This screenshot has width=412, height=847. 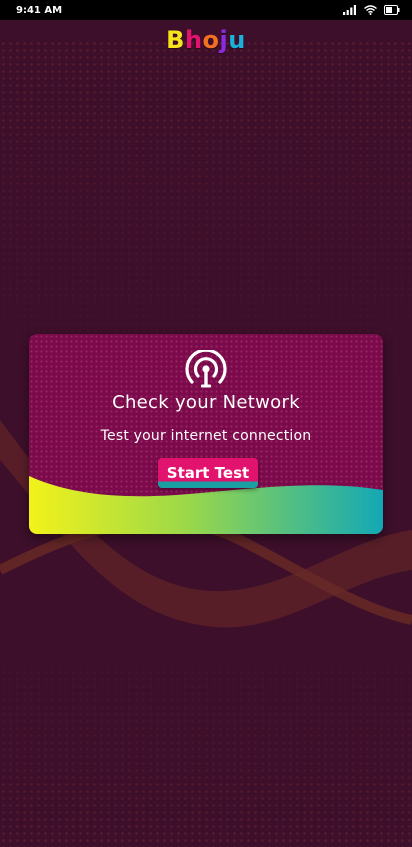 I want to click on logo-letter: u, so click(x=237, y=40).